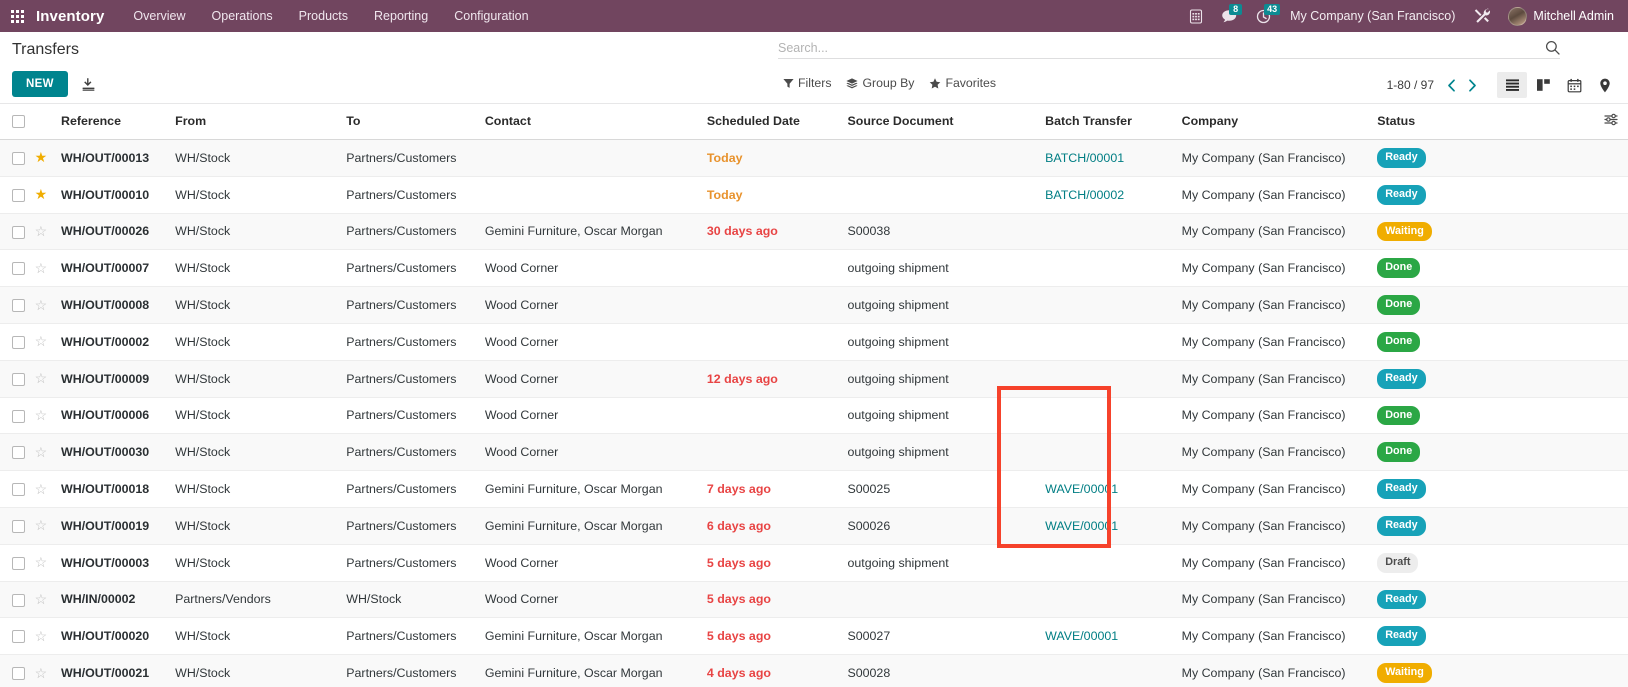 This screenshot has width=1628, height=687. What do you see at coordinates (962, 83) in the screenshot?
I see `favorites-dropdown: Favorites` at bounding box center [962, 83].